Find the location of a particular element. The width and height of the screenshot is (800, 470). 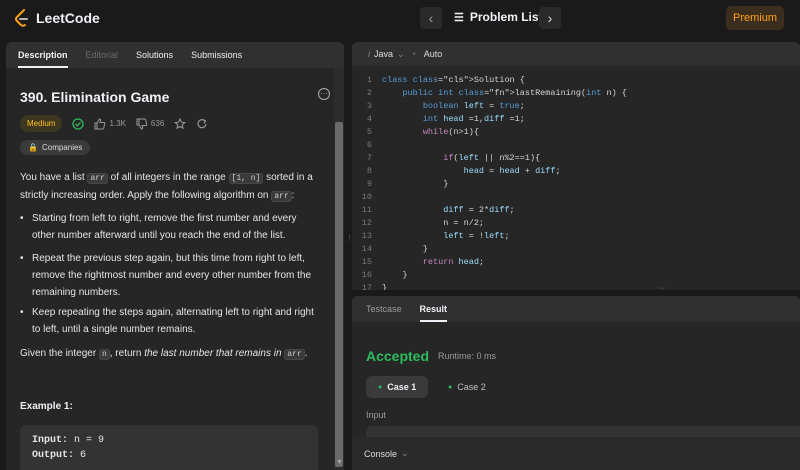

premium-button: Premium is located at coordinates (755, 18).